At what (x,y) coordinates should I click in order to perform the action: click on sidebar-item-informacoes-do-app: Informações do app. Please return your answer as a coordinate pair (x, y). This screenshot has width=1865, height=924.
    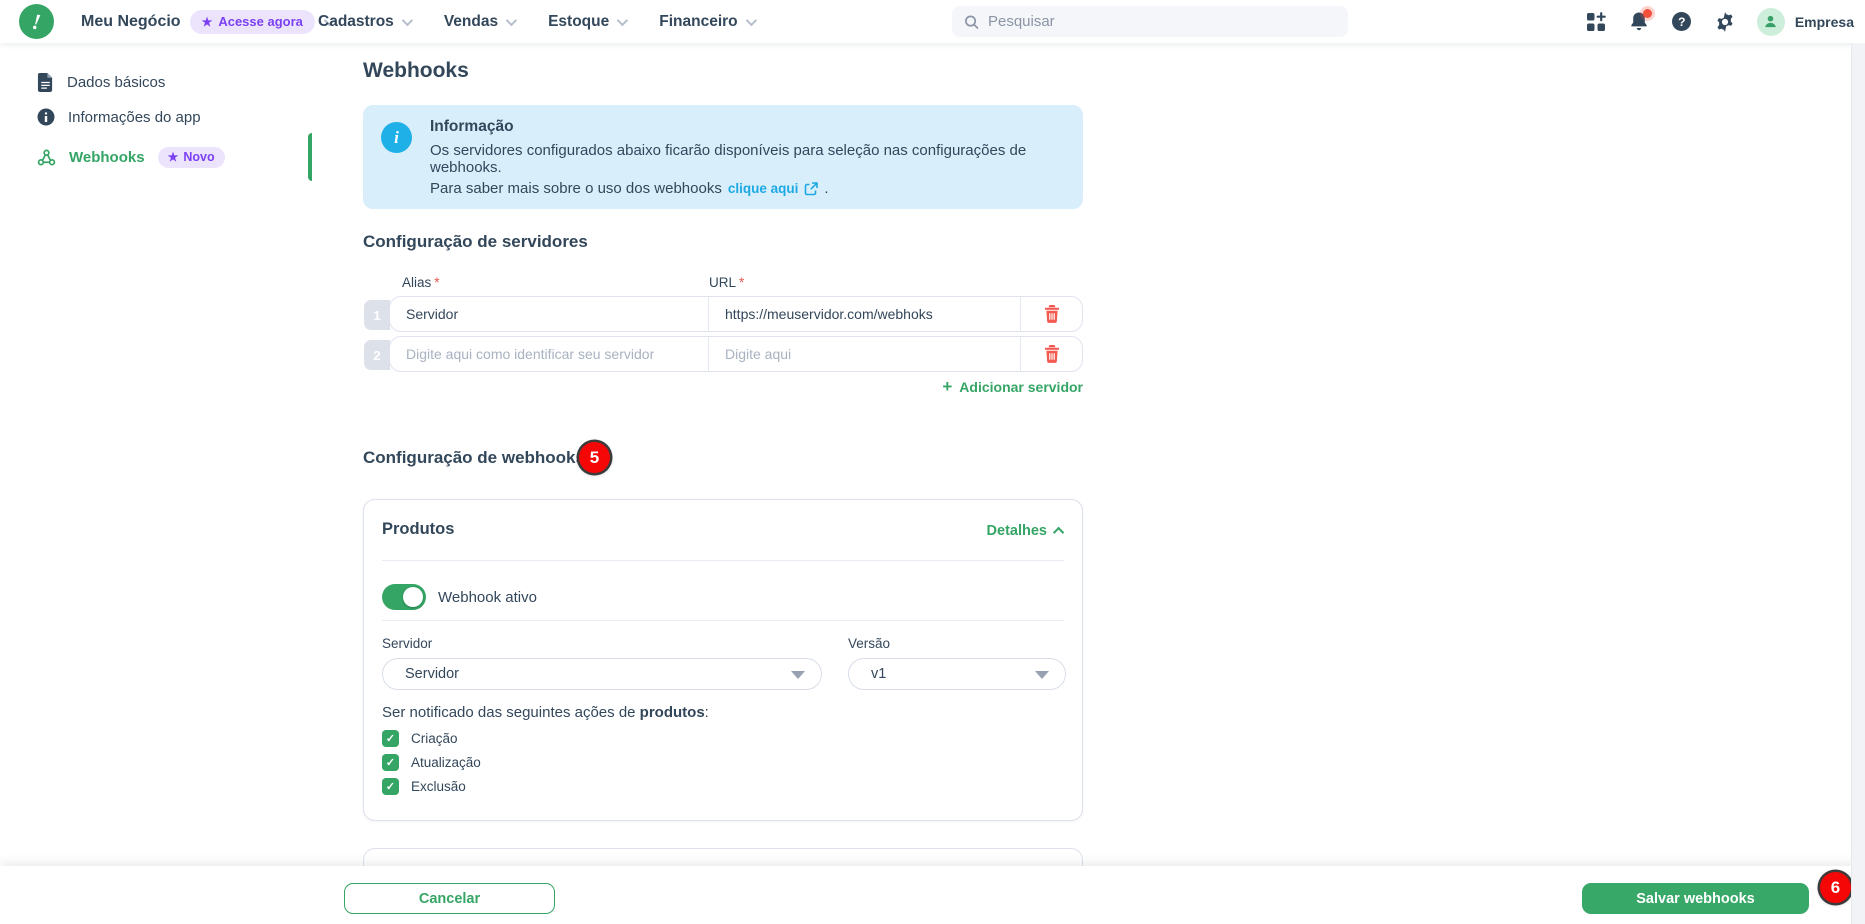
    Looking at the image, I should click on (156, 117).